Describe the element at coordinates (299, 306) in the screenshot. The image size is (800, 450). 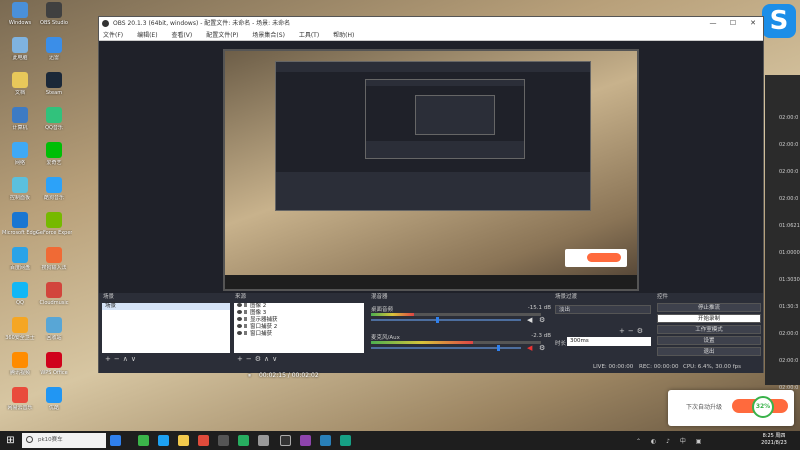
I see `source-item: 图像 2` at that location.